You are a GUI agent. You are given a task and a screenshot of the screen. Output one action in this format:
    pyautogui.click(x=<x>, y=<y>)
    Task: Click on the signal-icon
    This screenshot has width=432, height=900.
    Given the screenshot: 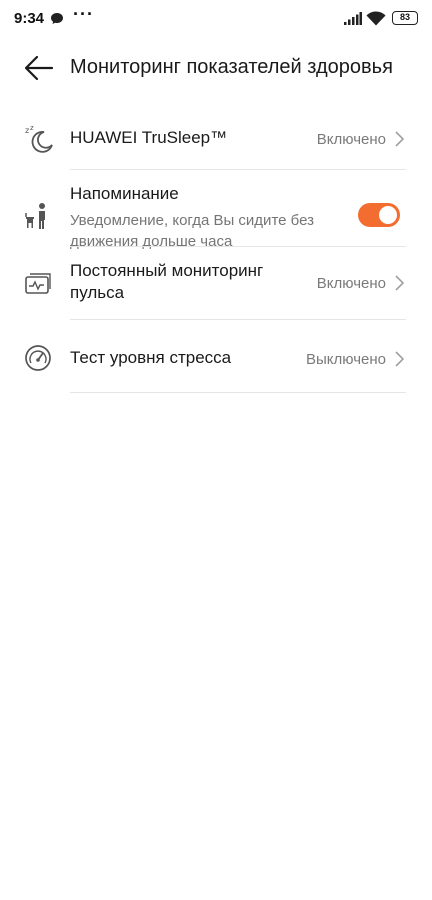 What is the action you would take?
    pyautogui.click(x=353, y=21)
    